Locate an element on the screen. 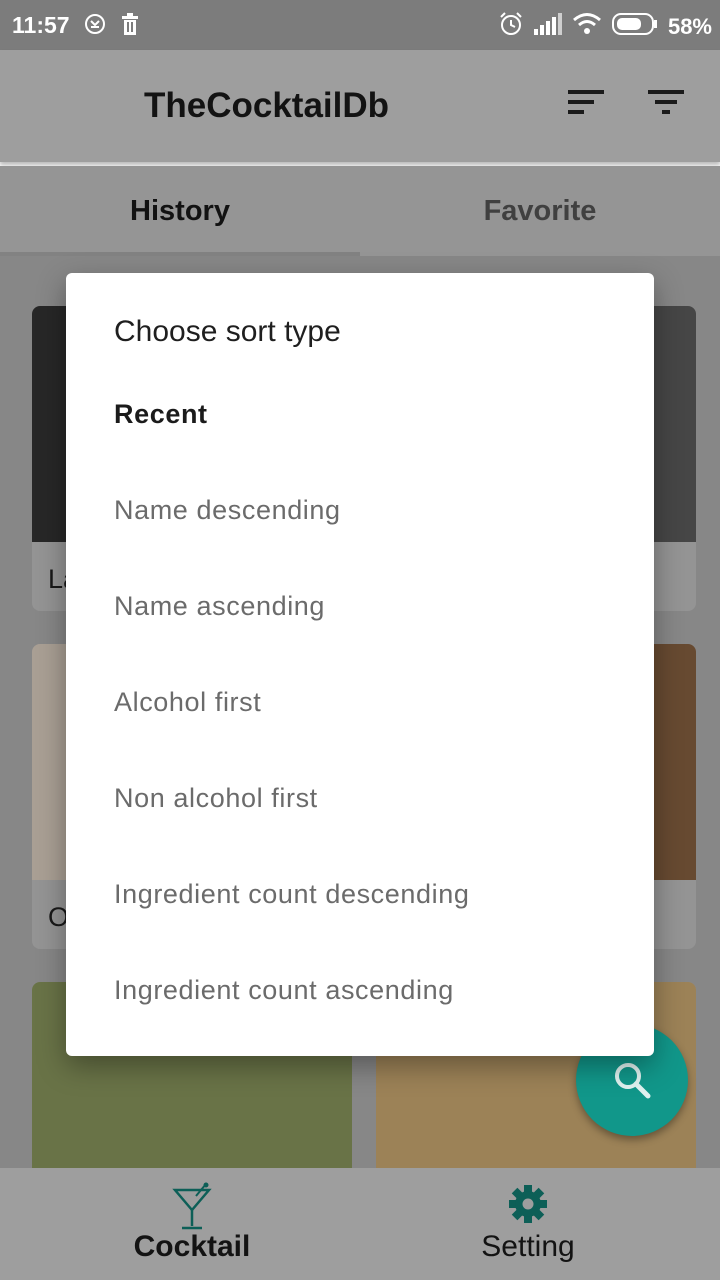 Image resolution: width=720 pixels, height=1280 pixels. sort-option-label: Recent is located at coordinates (161, 414).